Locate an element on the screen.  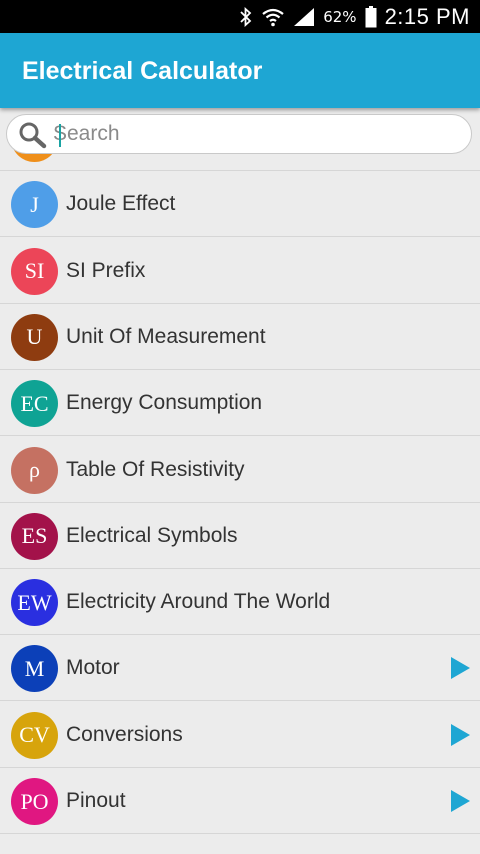
item-label: Motor is located at coordinates (93, 668).